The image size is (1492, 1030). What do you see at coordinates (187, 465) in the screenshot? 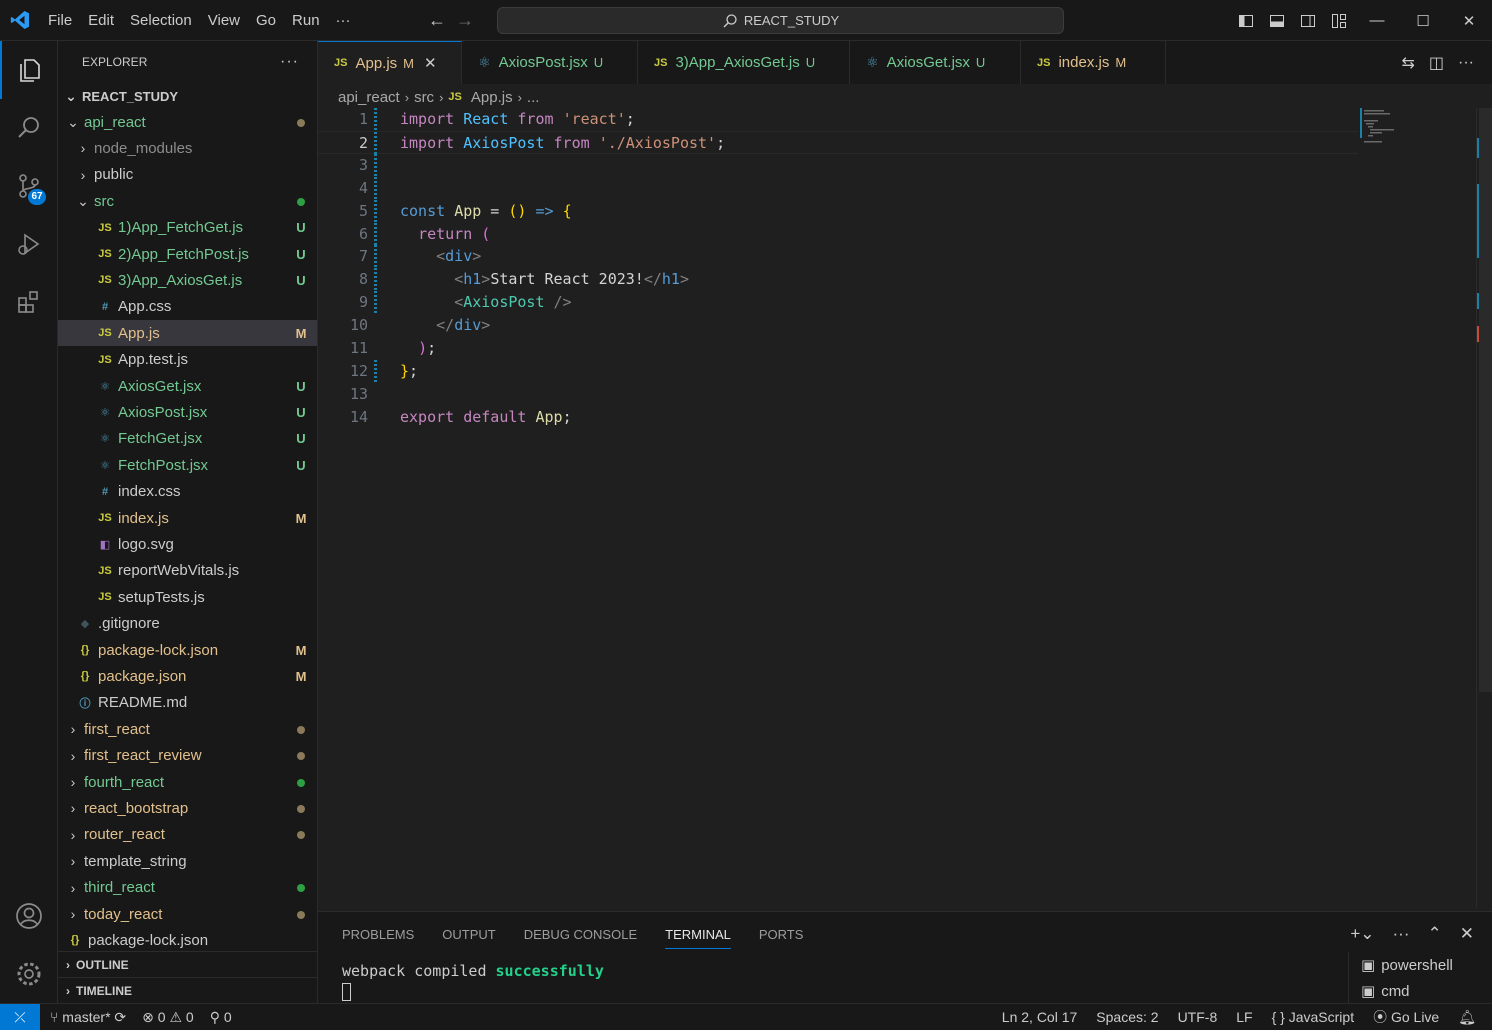
I see `tree-row: ⚛ FetchPost.jsx U` at bounding box center [187, 465].